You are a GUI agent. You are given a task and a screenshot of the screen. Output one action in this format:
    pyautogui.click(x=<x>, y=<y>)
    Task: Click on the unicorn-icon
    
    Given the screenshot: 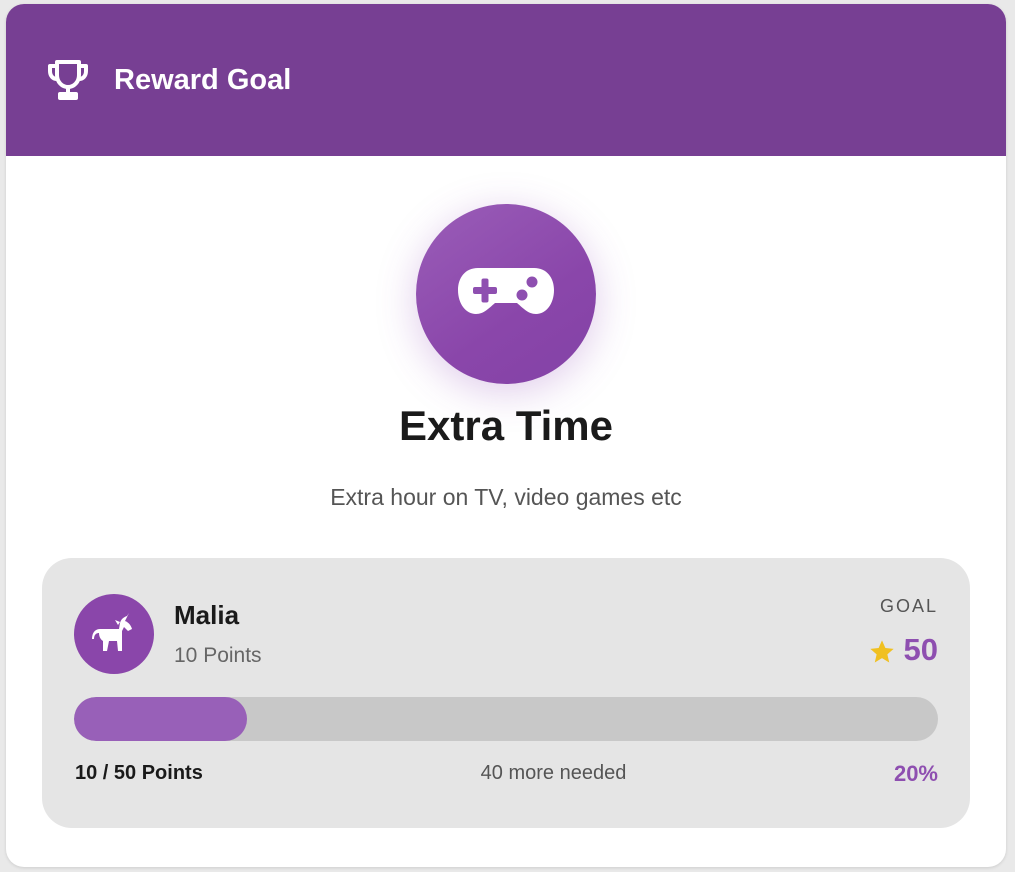 What is the action you would take?
    pyautogui.click(x=114, y=634)
    